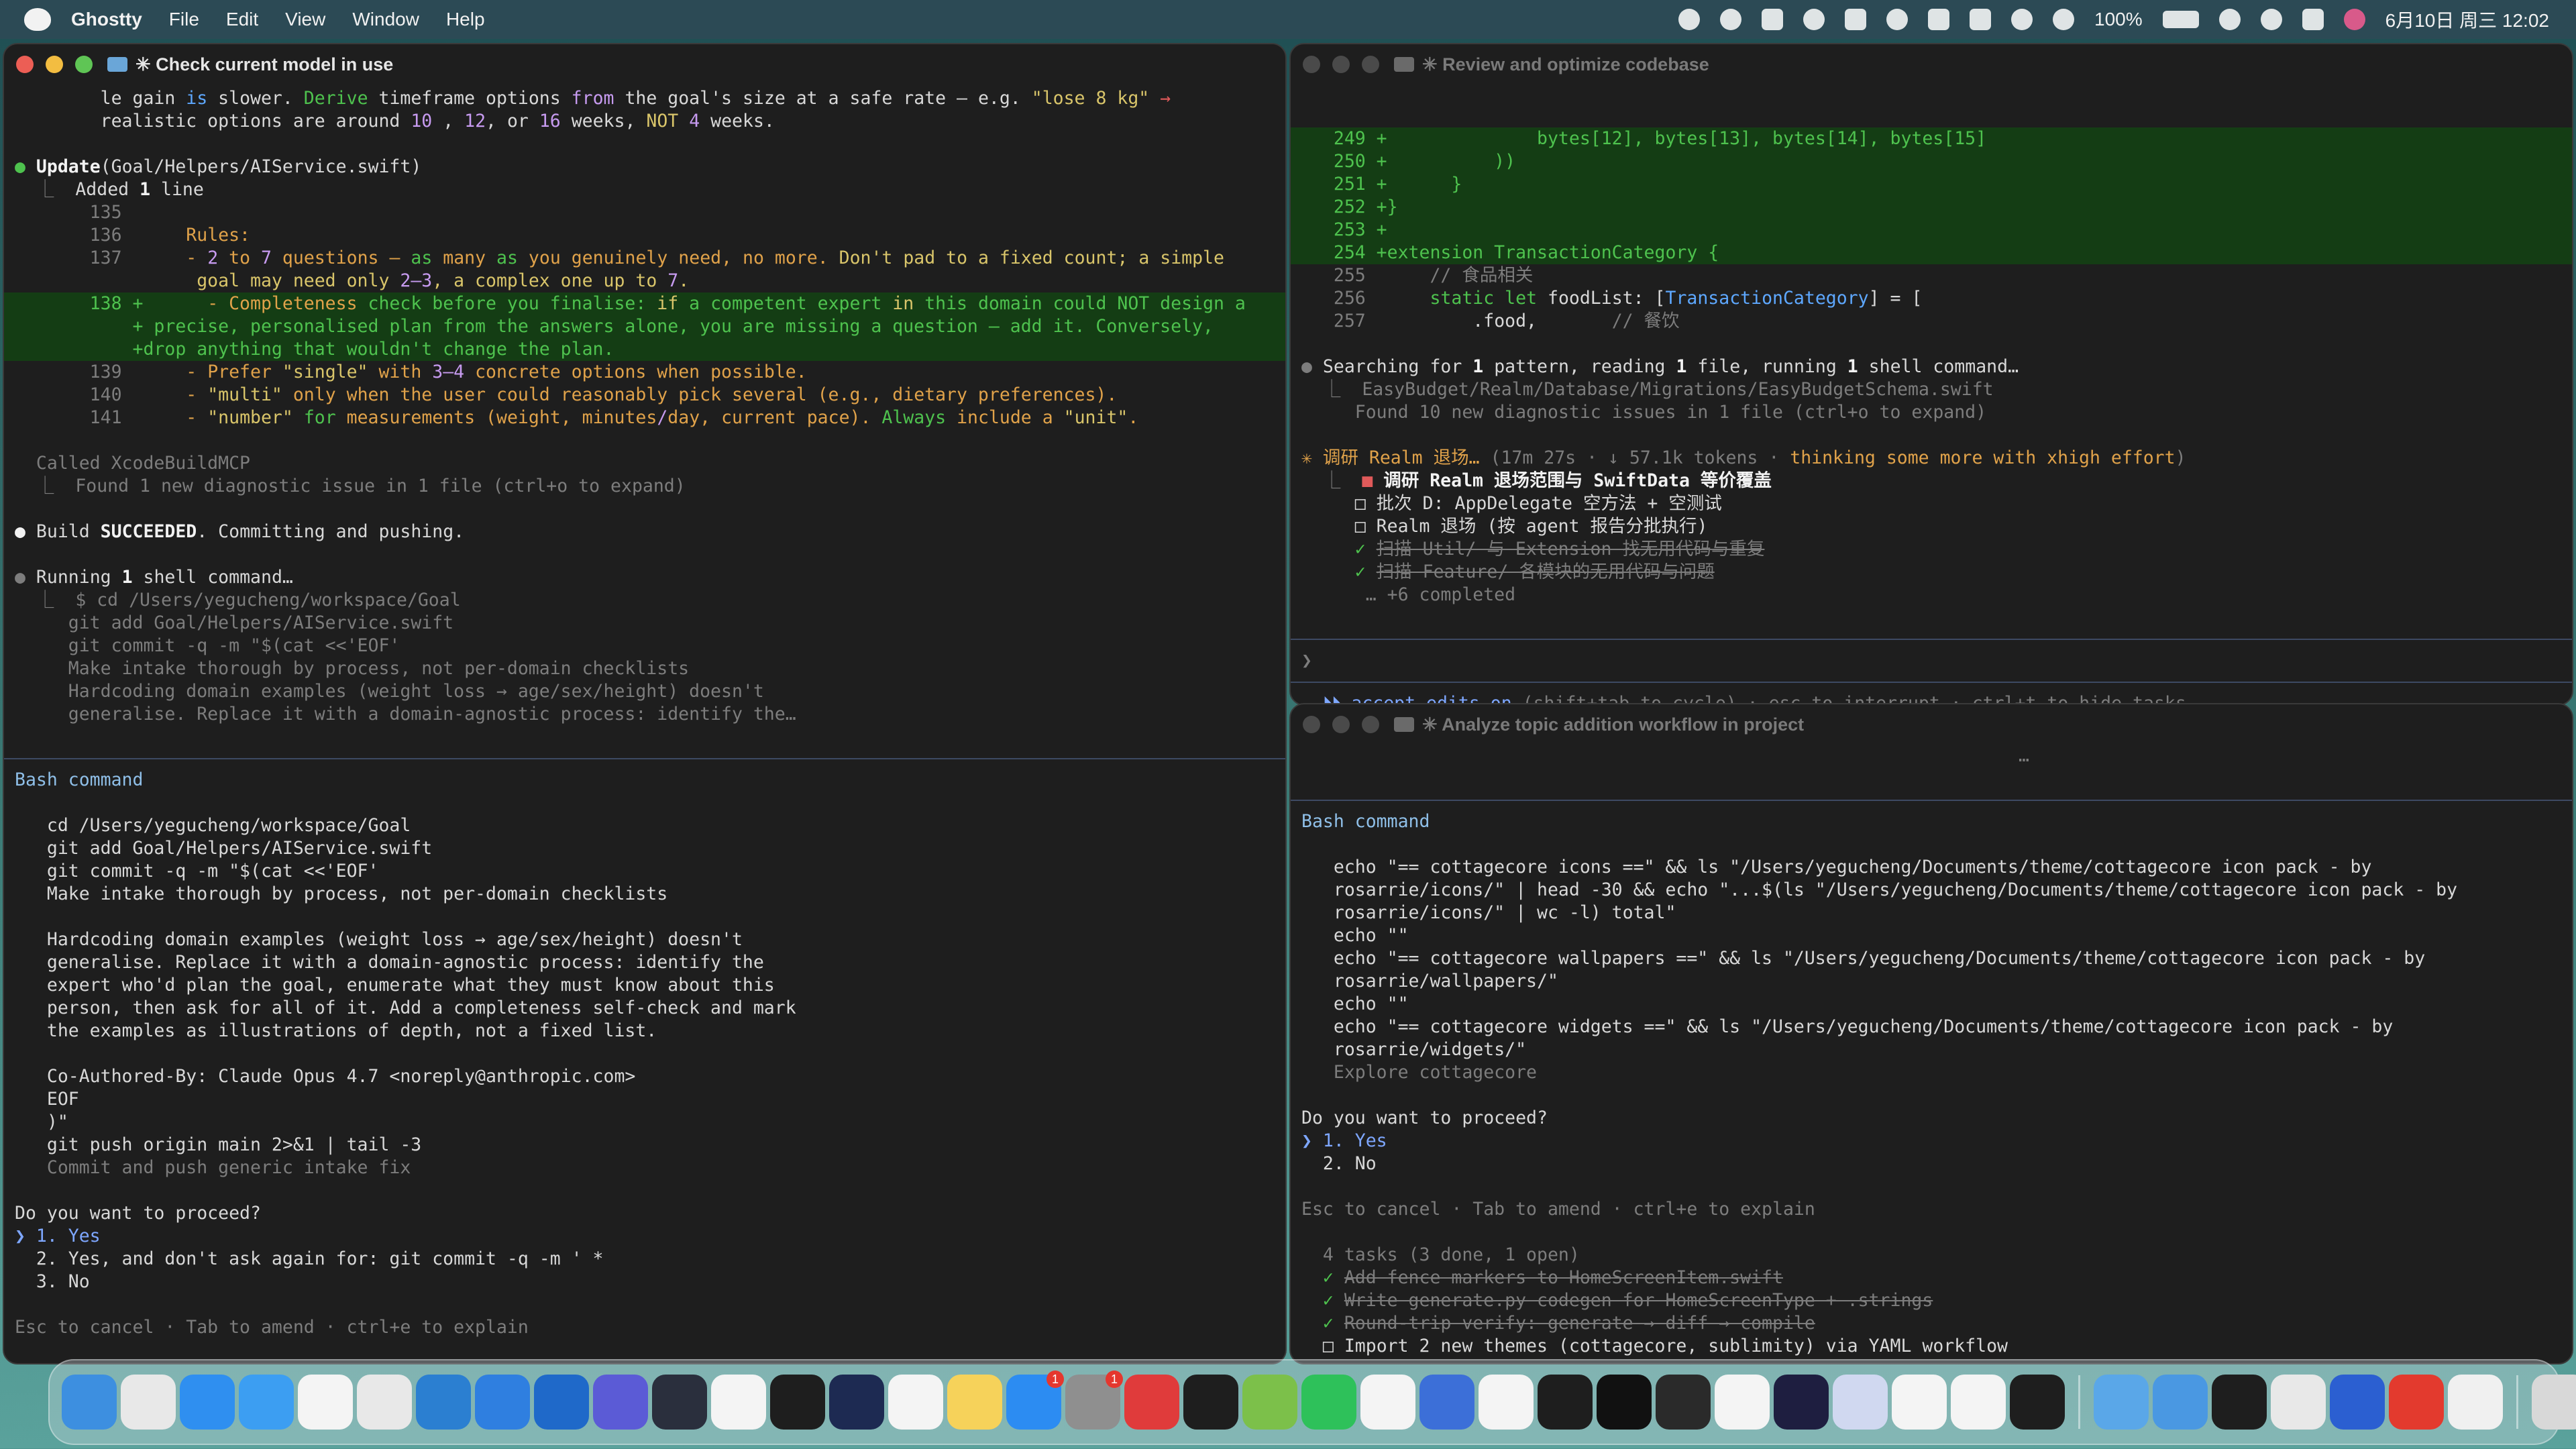  Describe the element at coordinates (1565, 1402) in the screenshot. I see `claude-cli-icon` at that location.